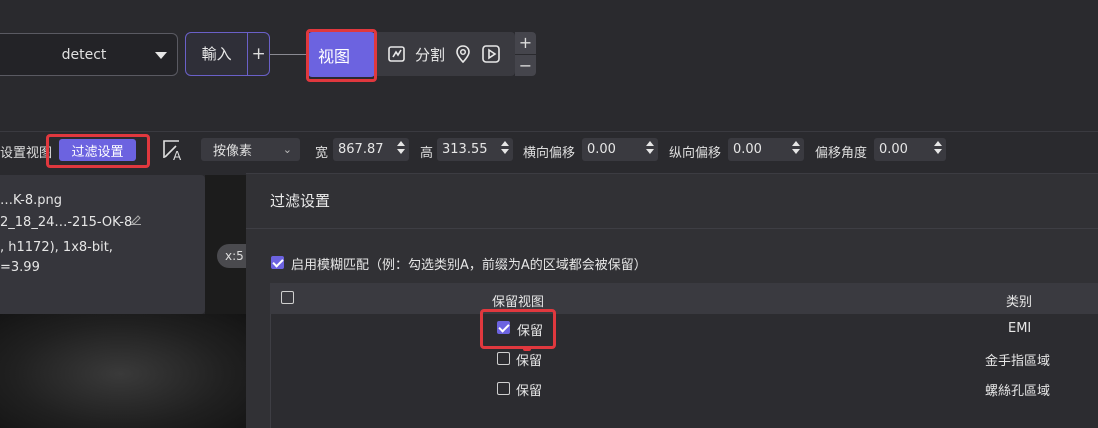 This screenshot has height=428, width=1098. I want to click on unit-select: 按像素 ⌄, so click(250, 149).